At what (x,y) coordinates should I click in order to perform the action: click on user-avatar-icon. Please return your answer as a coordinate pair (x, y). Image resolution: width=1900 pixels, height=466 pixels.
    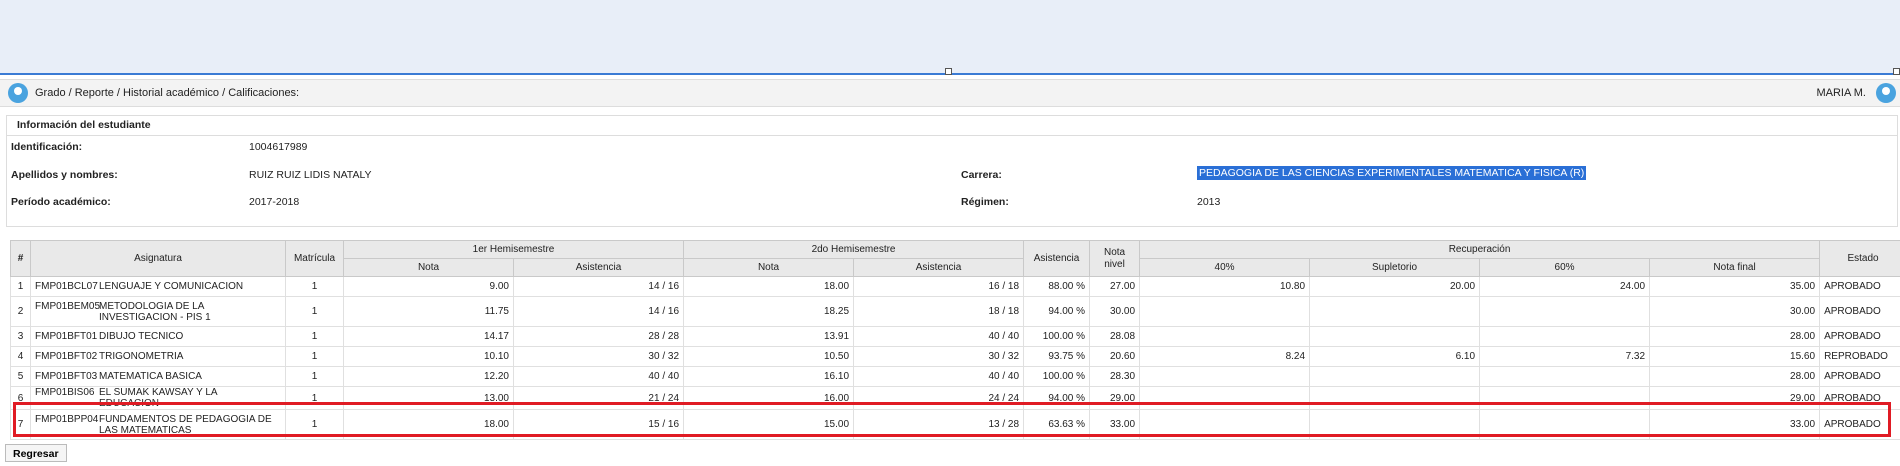
    Looking at the image, I should click on (1886, 93).